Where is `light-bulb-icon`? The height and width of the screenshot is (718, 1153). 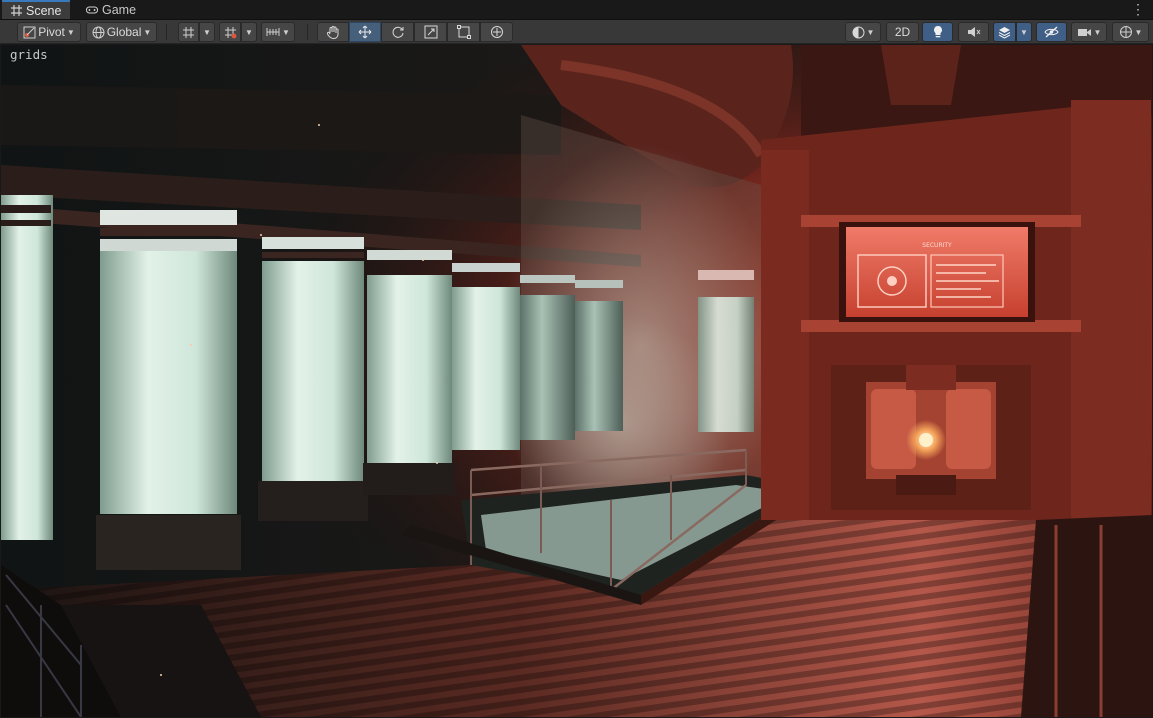
light-bulb-icon is located at coordinates (937, 32).